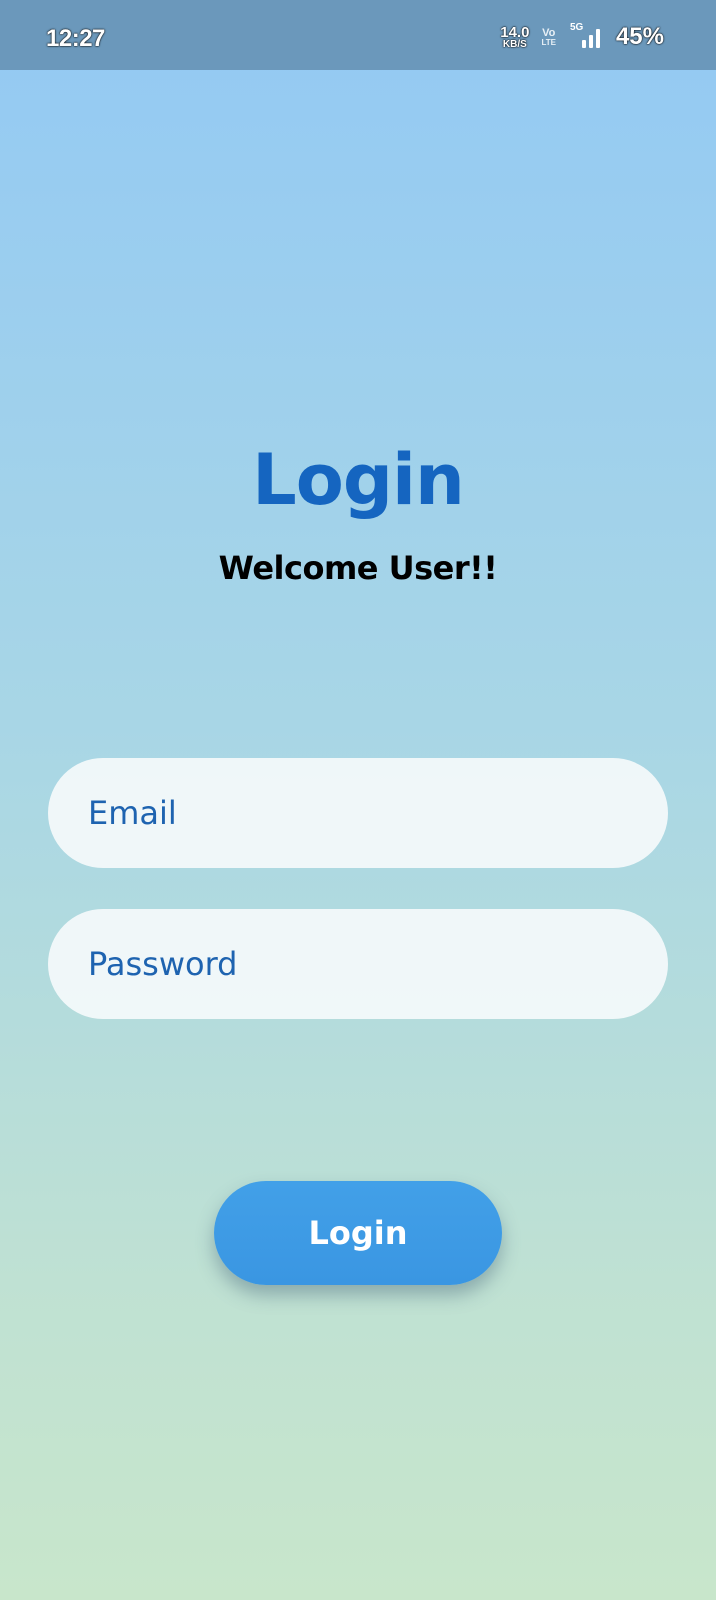  I want to click on network-speed-value: 14.0, so click(515, 32).